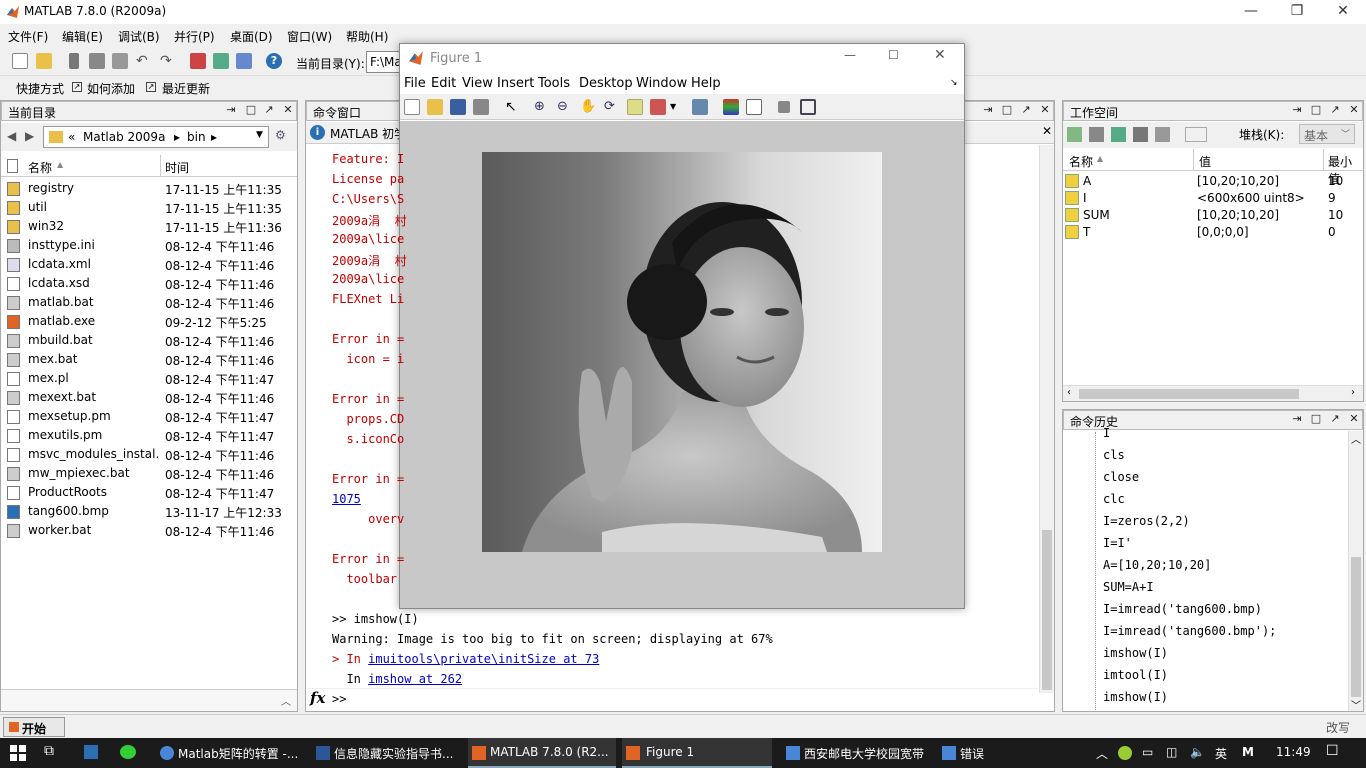 The height and width of the screenshot is (768, 1366). What do you see at coordinates (124, 137) in the screenshot?
I see `breadcrumb-matlab: Matlab 2009a` at bounding box center [124, 137].